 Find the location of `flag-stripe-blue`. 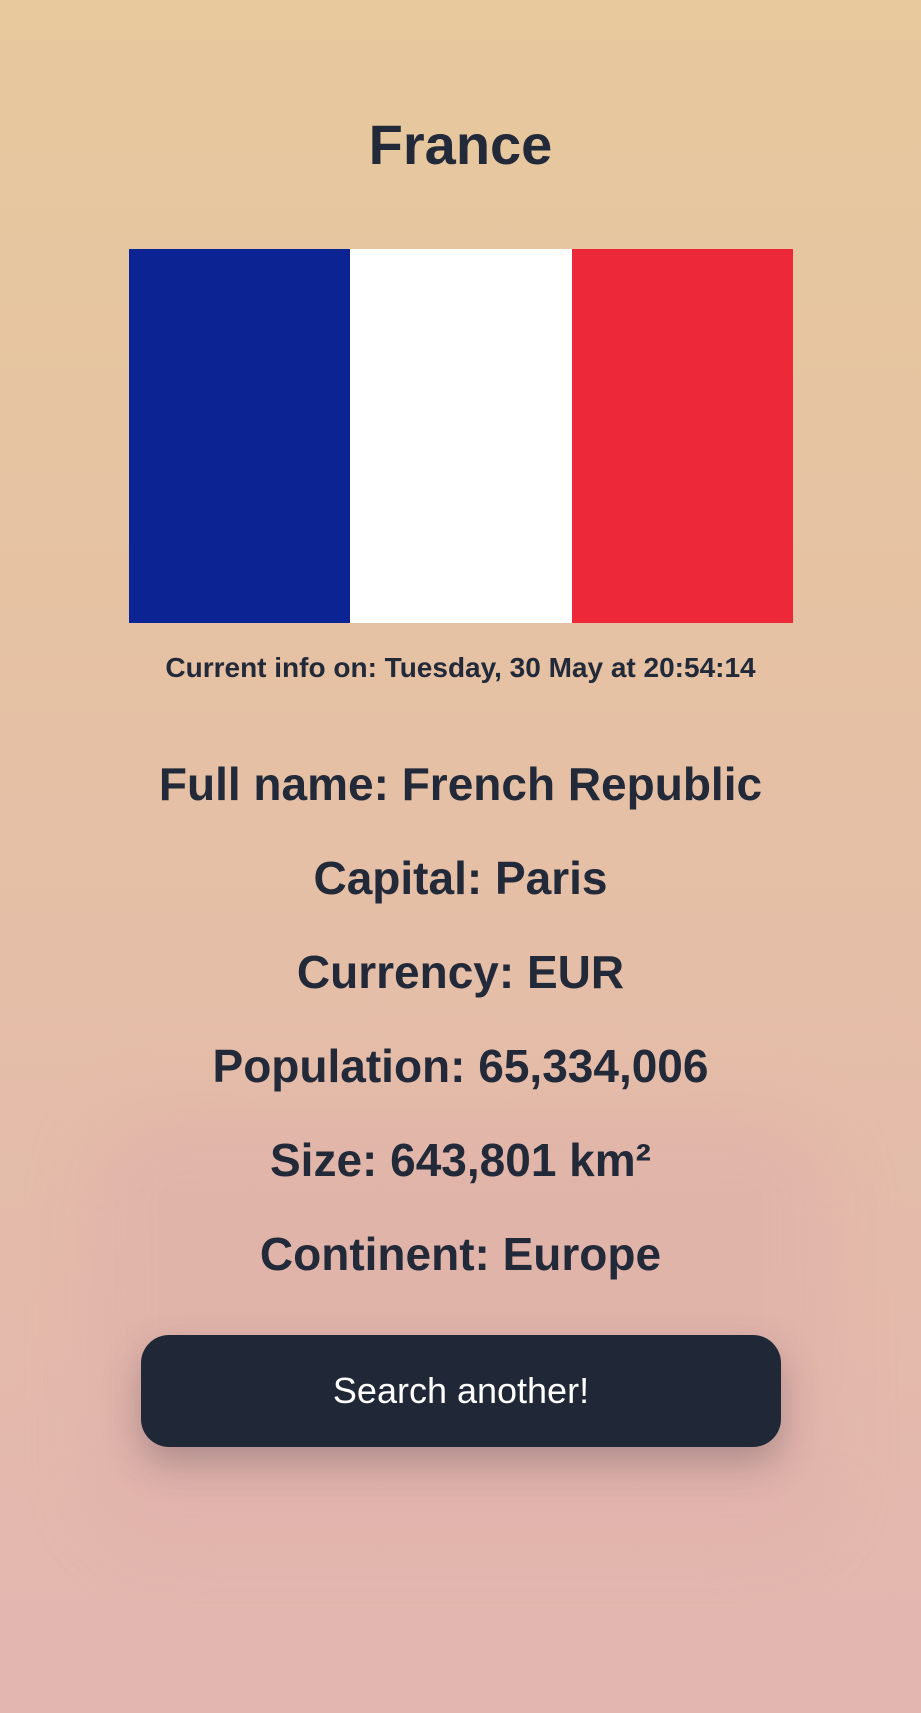

flag-stripe-blue is located at coordinates (240, 436).